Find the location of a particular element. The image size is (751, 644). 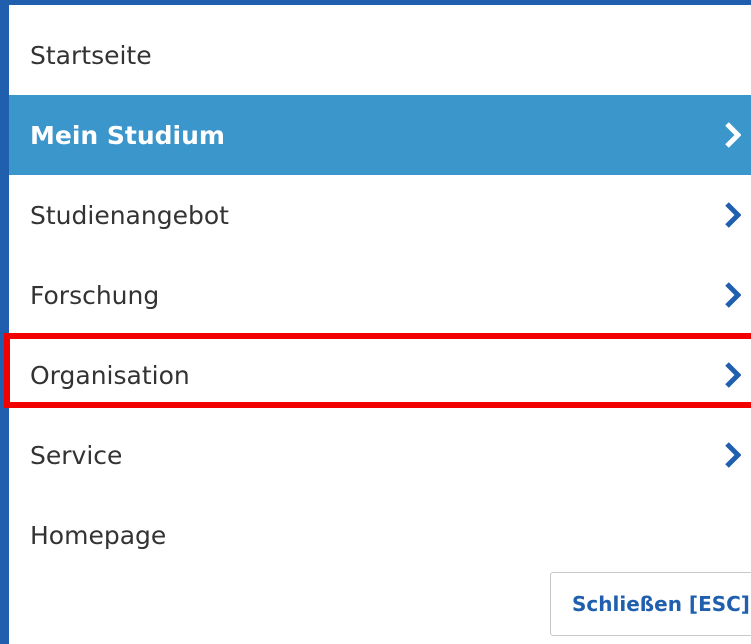

menu-item-label: Forschung is located at coordinates (95, 295).